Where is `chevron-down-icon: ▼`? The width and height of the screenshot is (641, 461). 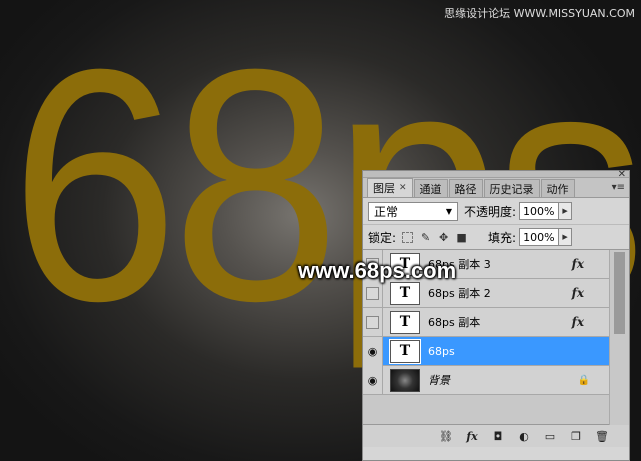 chevron-down-icon: ▼ is located at coordinates (448, 211).